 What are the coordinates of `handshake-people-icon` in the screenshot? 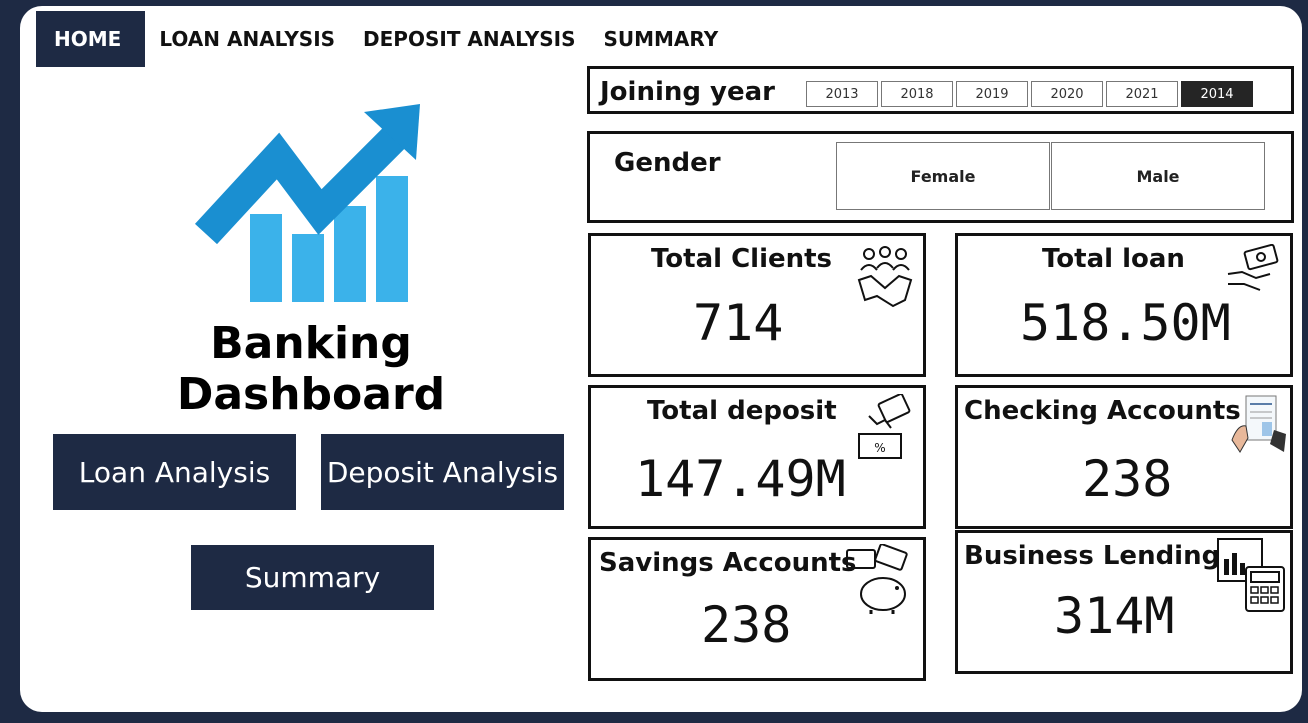 It's located at (885, 277).